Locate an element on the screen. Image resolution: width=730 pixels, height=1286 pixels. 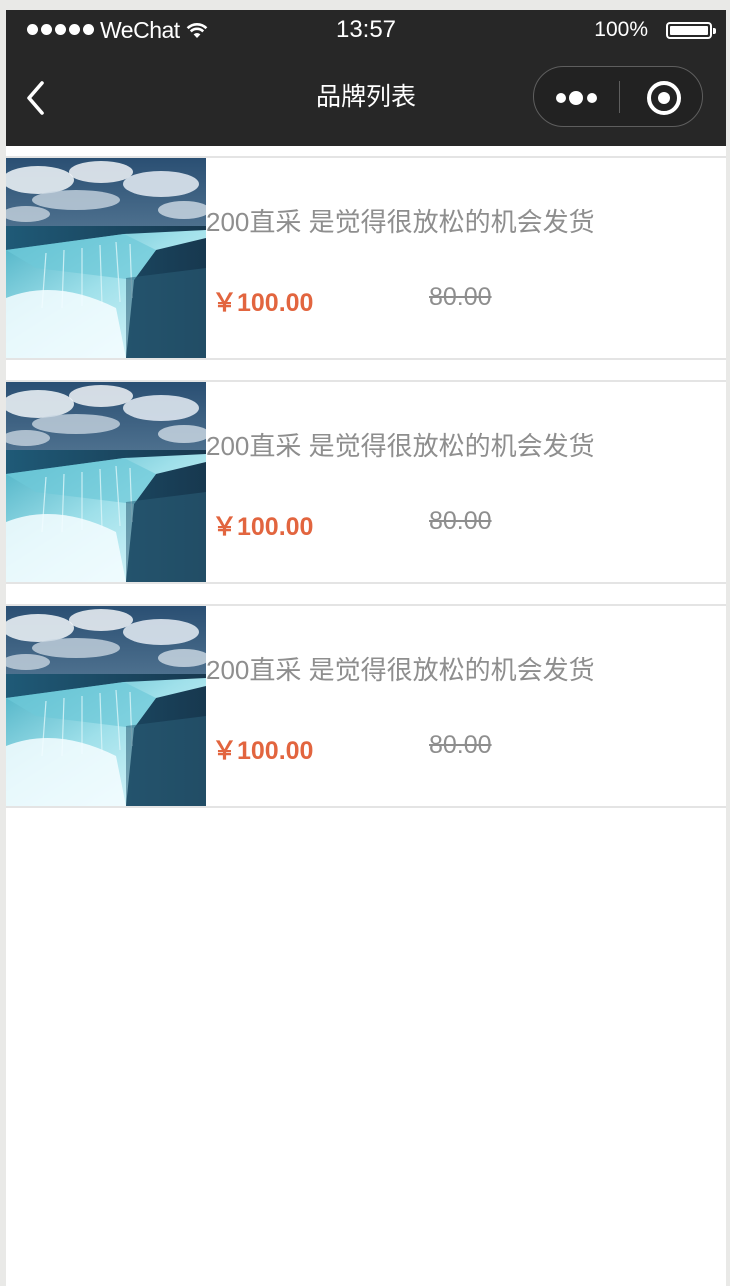
back-button is located at coordinates (40, 98).